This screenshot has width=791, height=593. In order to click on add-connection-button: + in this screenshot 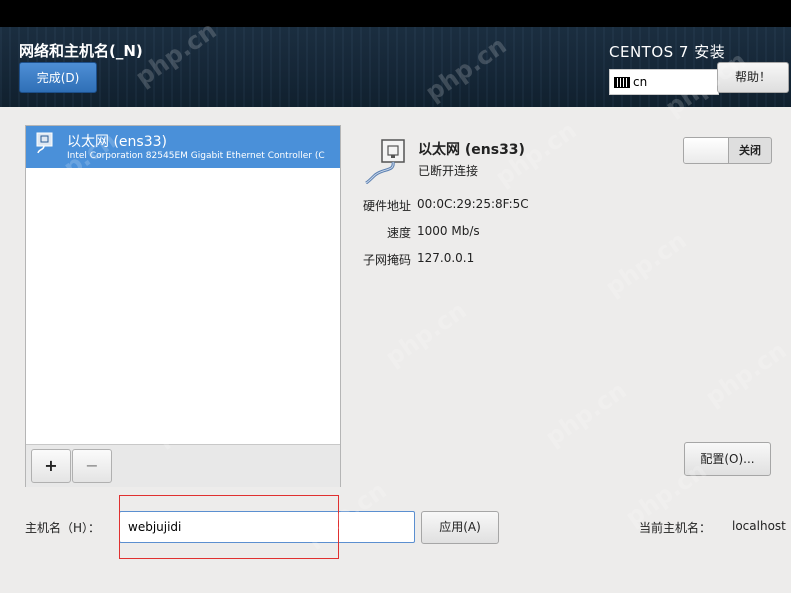, I will do `click(51, 466)`.